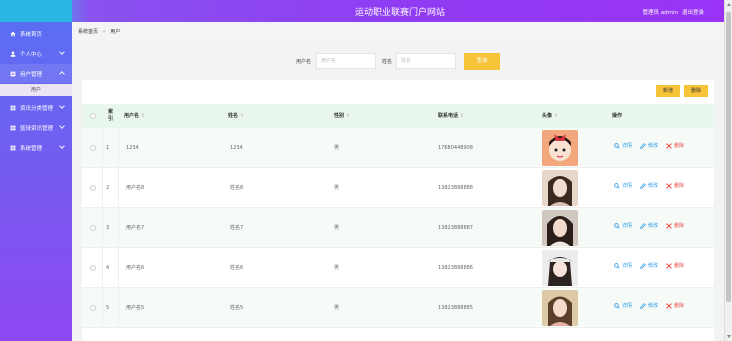 The image size is (732, 341). What do you see at coordinates (729, 336) in the screenshot?
I see `scroll-down-icon` at bounding box center [729, 336].